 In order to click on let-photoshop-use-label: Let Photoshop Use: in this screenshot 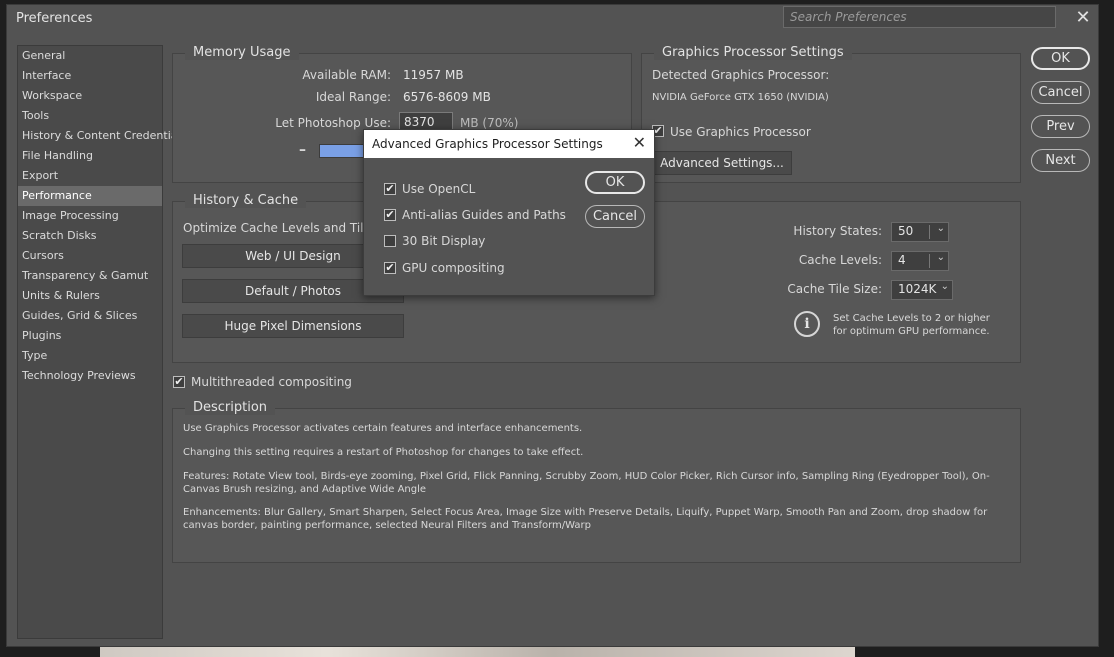, I will do `click(333, 123)`.